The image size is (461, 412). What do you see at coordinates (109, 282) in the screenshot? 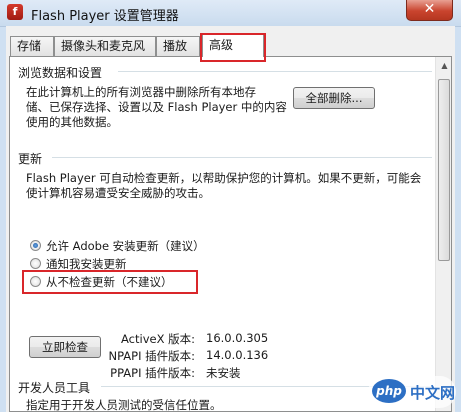
I see `radio-label: 从不检查更新（不建议）` at bounding box center [109, 282].